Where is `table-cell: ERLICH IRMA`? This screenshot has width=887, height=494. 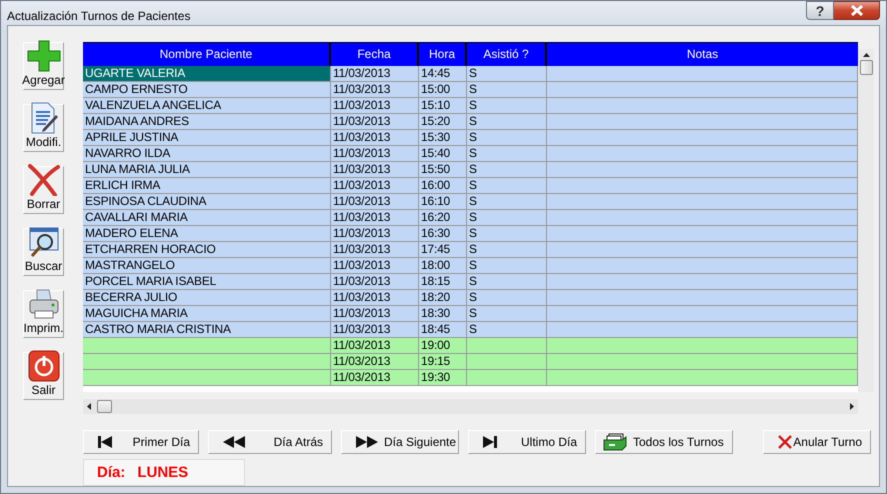 table-cell: ERLICH IRMA is located at coordinates (207, 186).